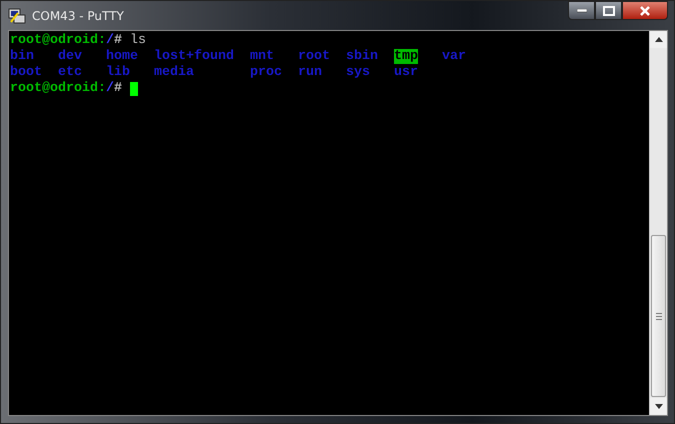  I want to click on directory-name: bin, so click(22, 56).